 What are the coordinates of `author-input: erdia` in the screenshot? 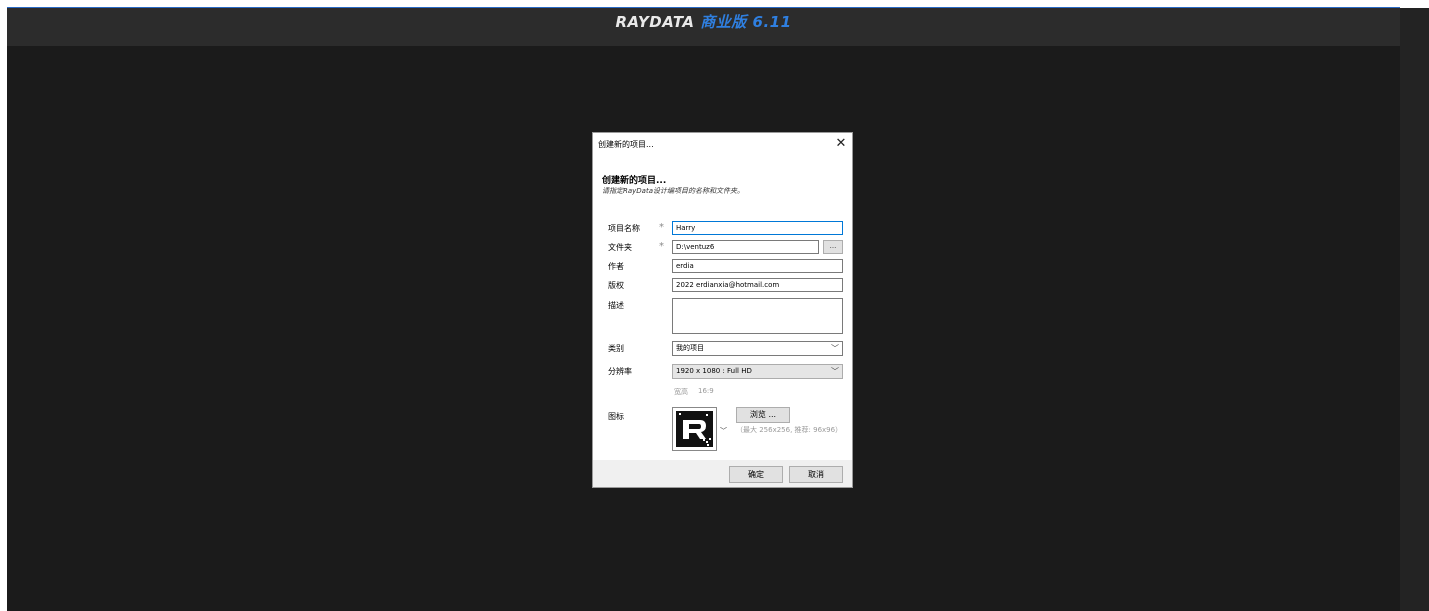 It's located at (757, 266).